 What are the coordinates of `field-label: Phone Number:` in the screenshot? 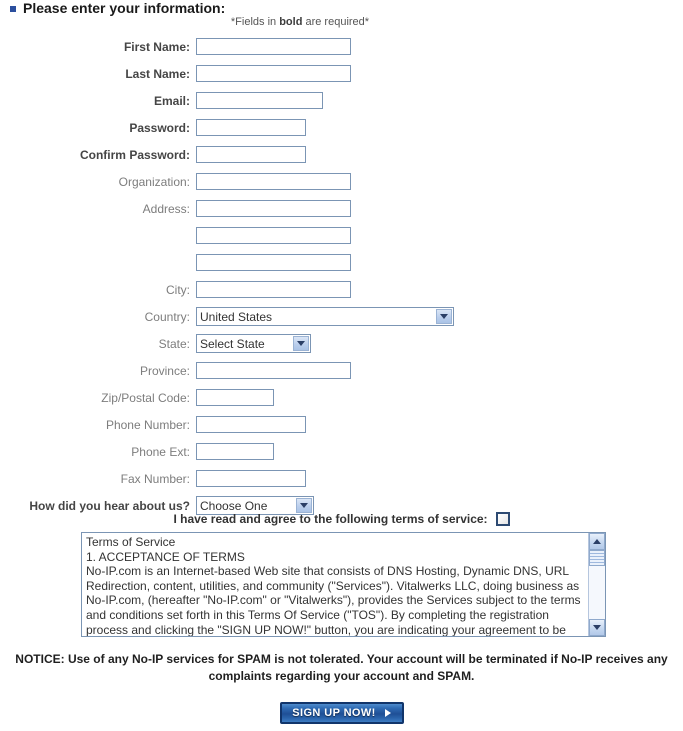 It's located at (147, 424).